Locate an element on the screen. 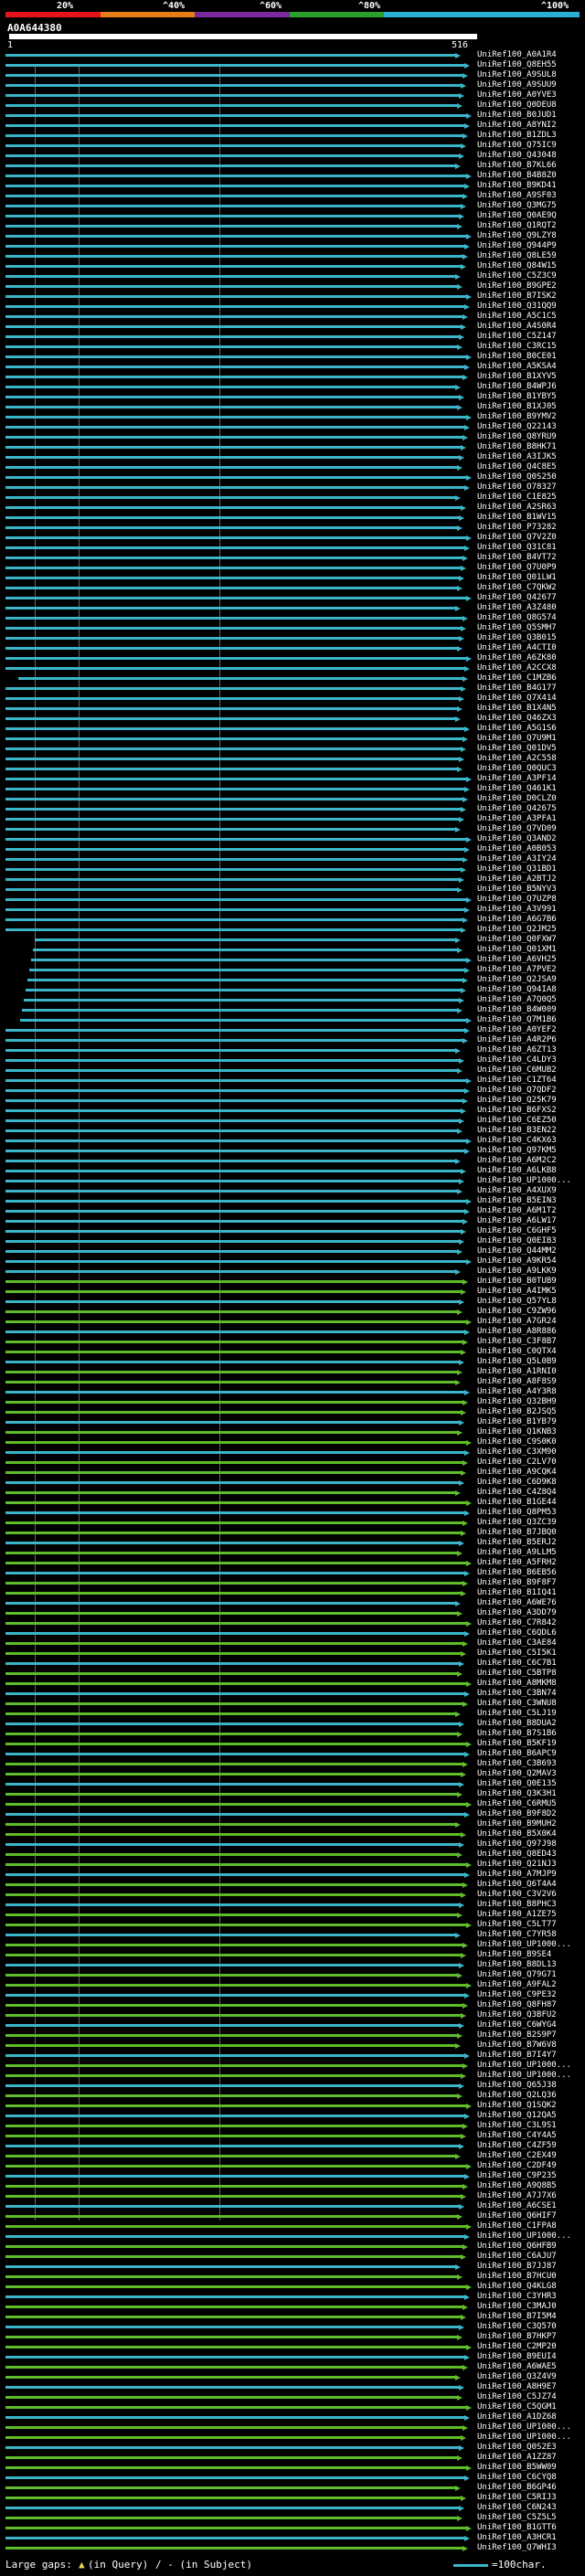  hit-link: UniRef100_Q2JM25 is located at coordinates (517, 930).